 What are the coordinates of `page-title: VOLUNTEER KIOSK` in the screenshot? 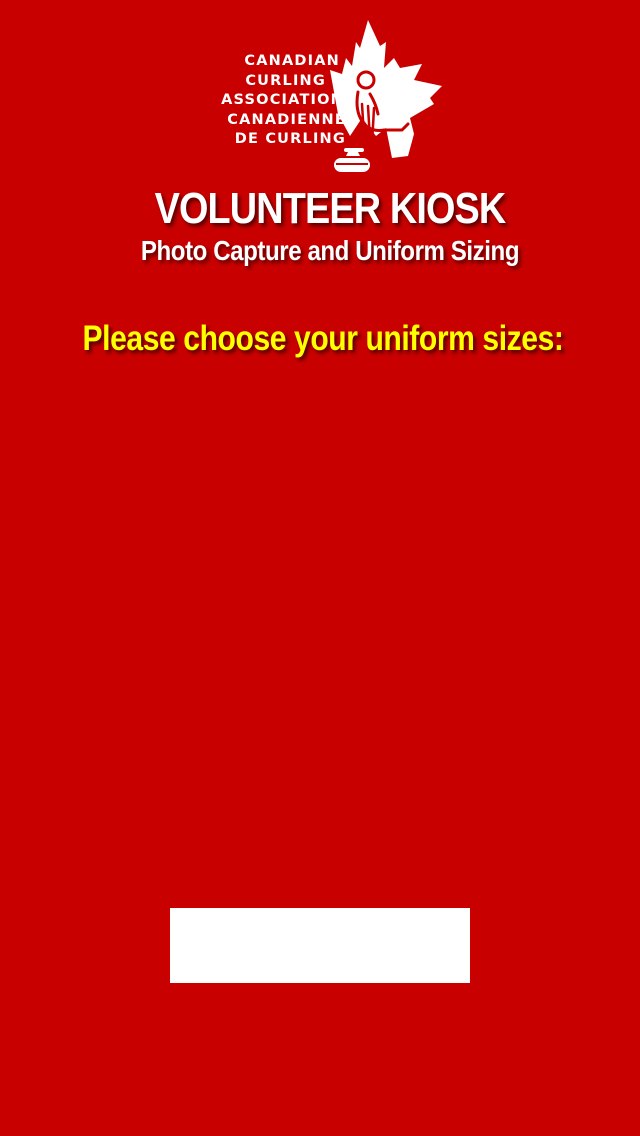 It's located at (330, 208).